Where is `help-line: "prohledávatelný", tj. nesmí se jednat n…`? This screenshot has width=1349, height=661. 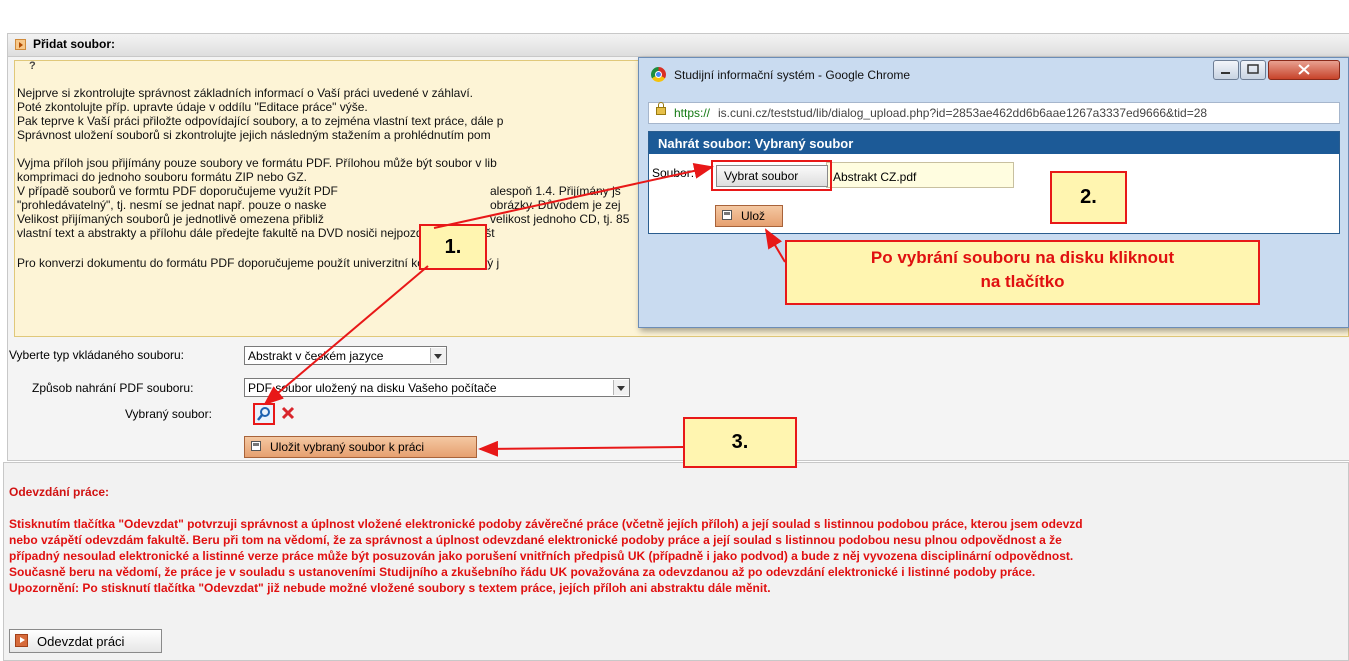
help-line: "prohledávatelný", tj. nesmí se jednat n… is located at coordinates (172, 205).